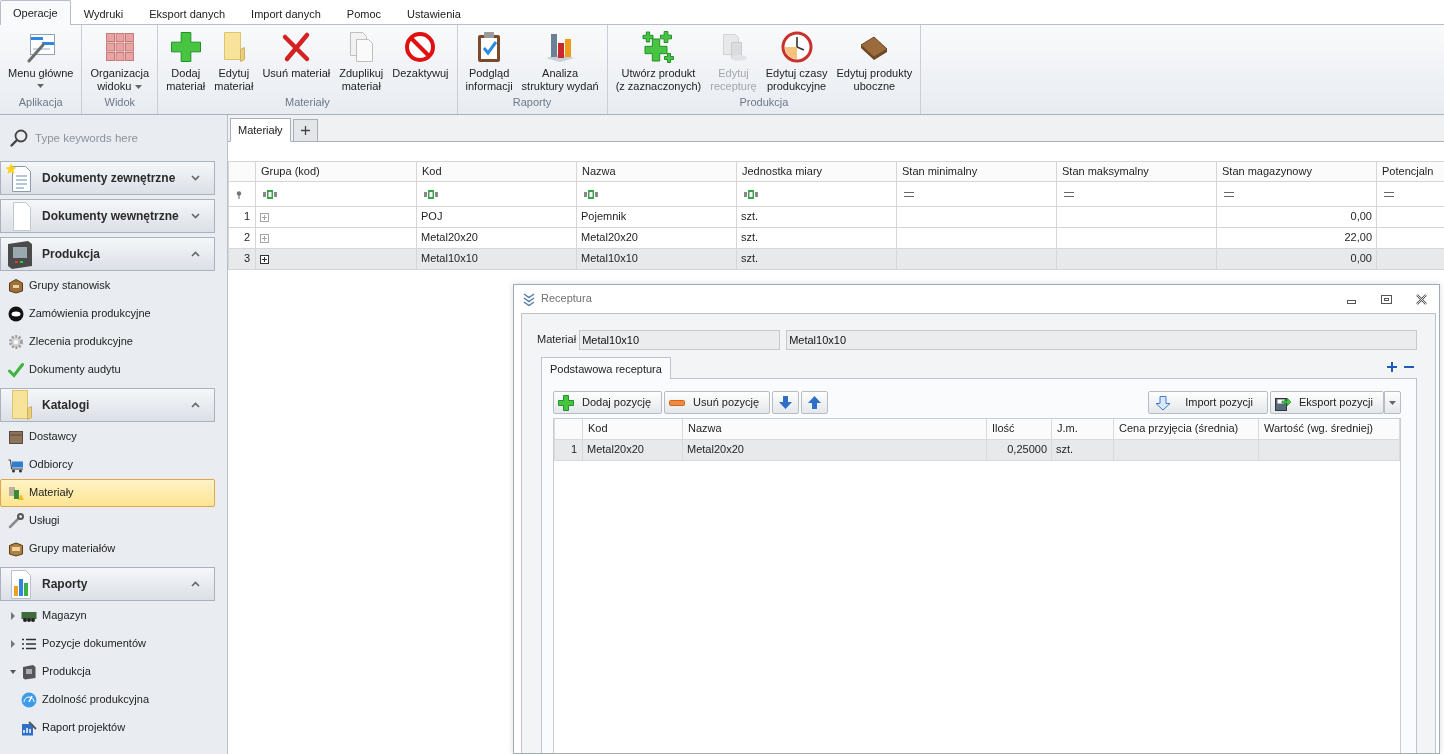 Image resolution: width=1444 pixels, height=754 pixels. I want to click on column-header: Stan magazynowy, so click(1296, 171).